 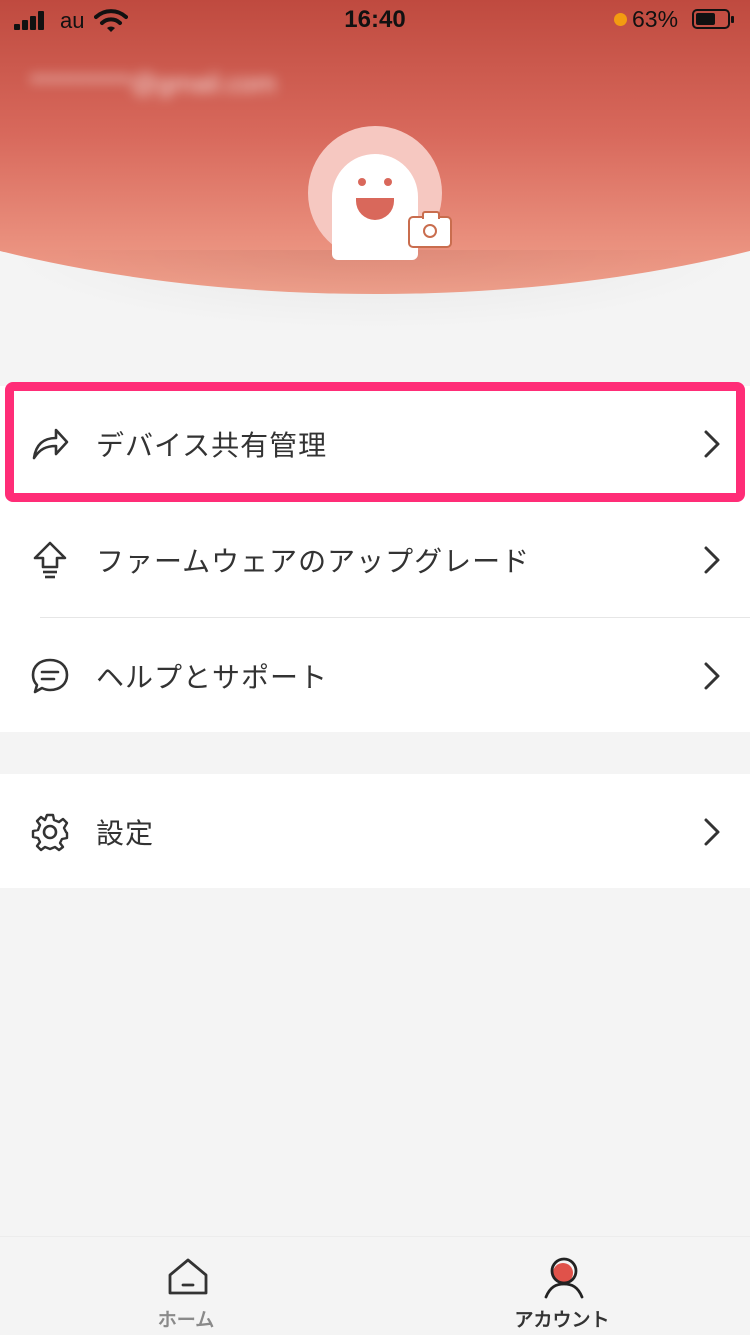 I want to click on tab-home-label: ホーム, so click(x=186, y=1320).